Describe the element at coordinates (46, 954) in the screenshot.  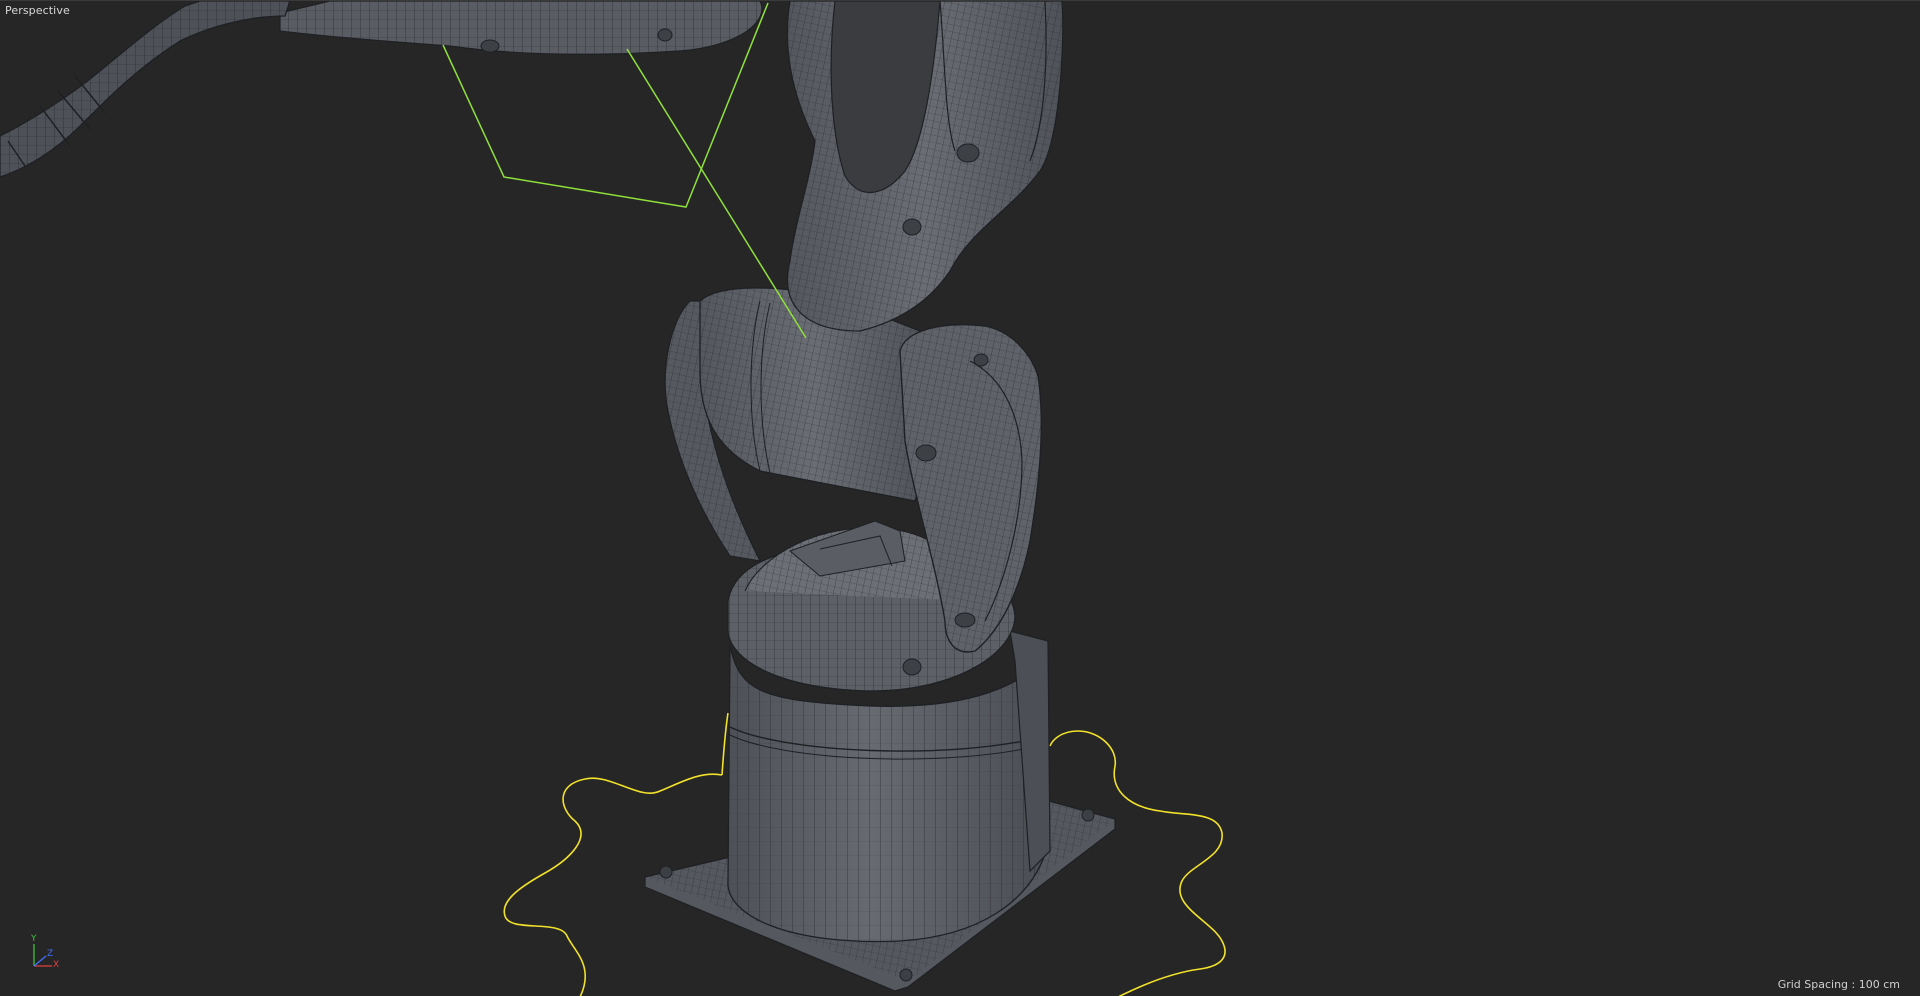
I see `axis-gizmo: Y Z X` at that location.